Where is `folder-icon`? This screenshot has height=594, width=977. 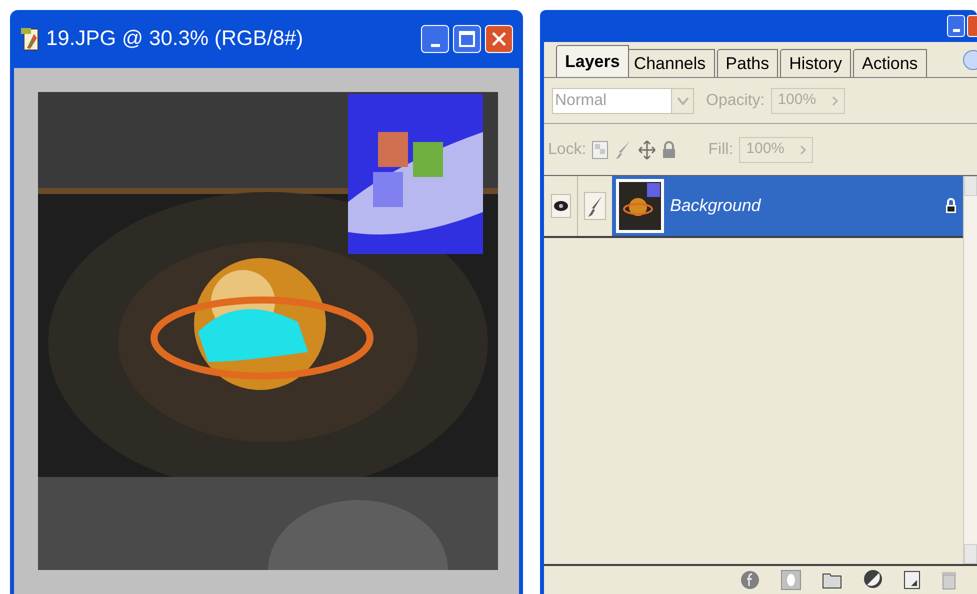
folder-icon is located at coordinates (832, 580).